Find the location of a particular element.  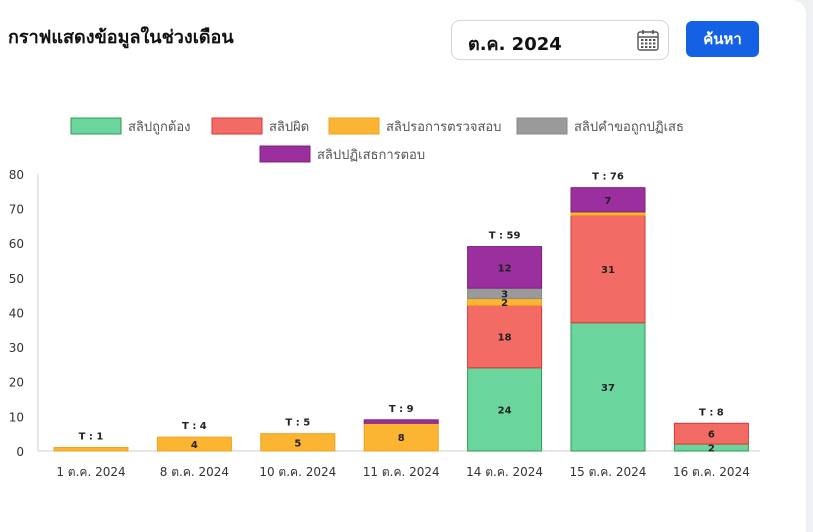

y-tick-label: 10 is located at coordinates (16, 417).